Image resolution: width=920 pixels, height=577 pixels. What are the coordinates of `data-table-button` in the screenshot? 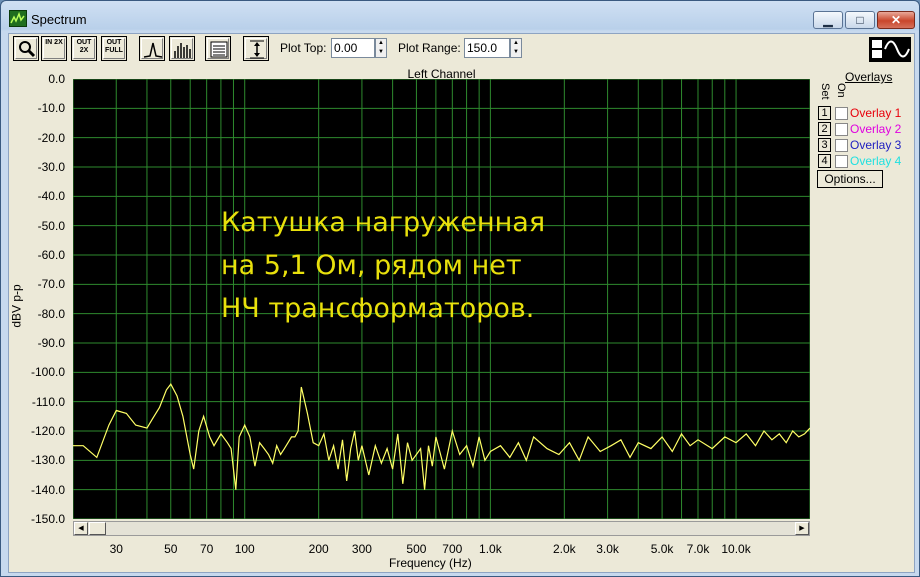 It's located at (218, 48).